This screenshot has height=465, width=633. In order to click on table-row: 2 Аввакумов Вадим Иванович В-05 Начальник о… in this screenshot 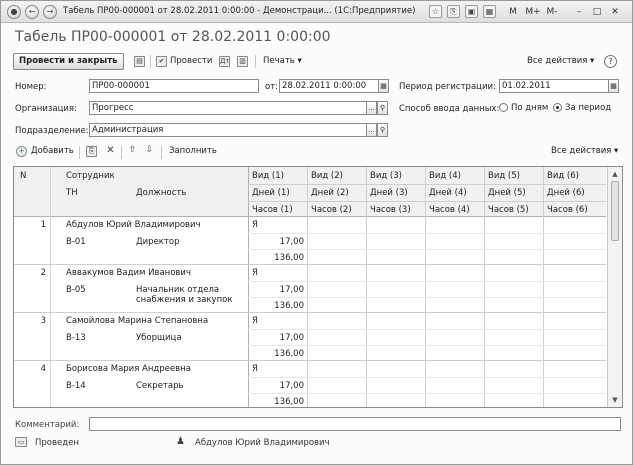, I will do `click(310, 289)`.